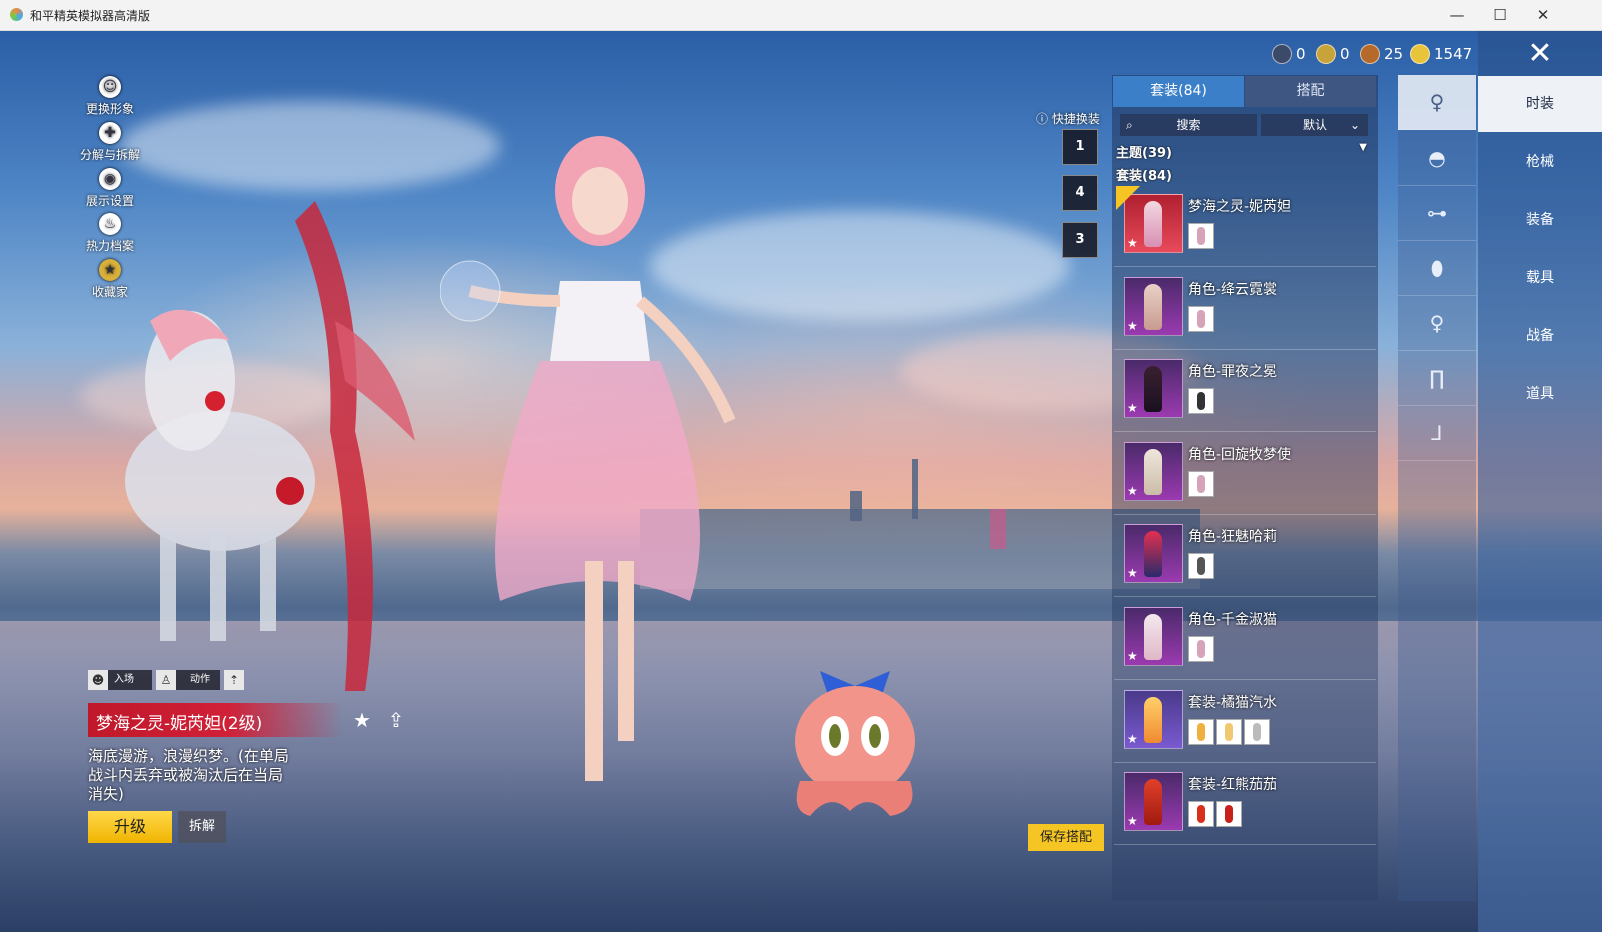  Describe the element at coordinates (110, 270) in the screenshot. I see `collector-badge-icon: ★` at that location.